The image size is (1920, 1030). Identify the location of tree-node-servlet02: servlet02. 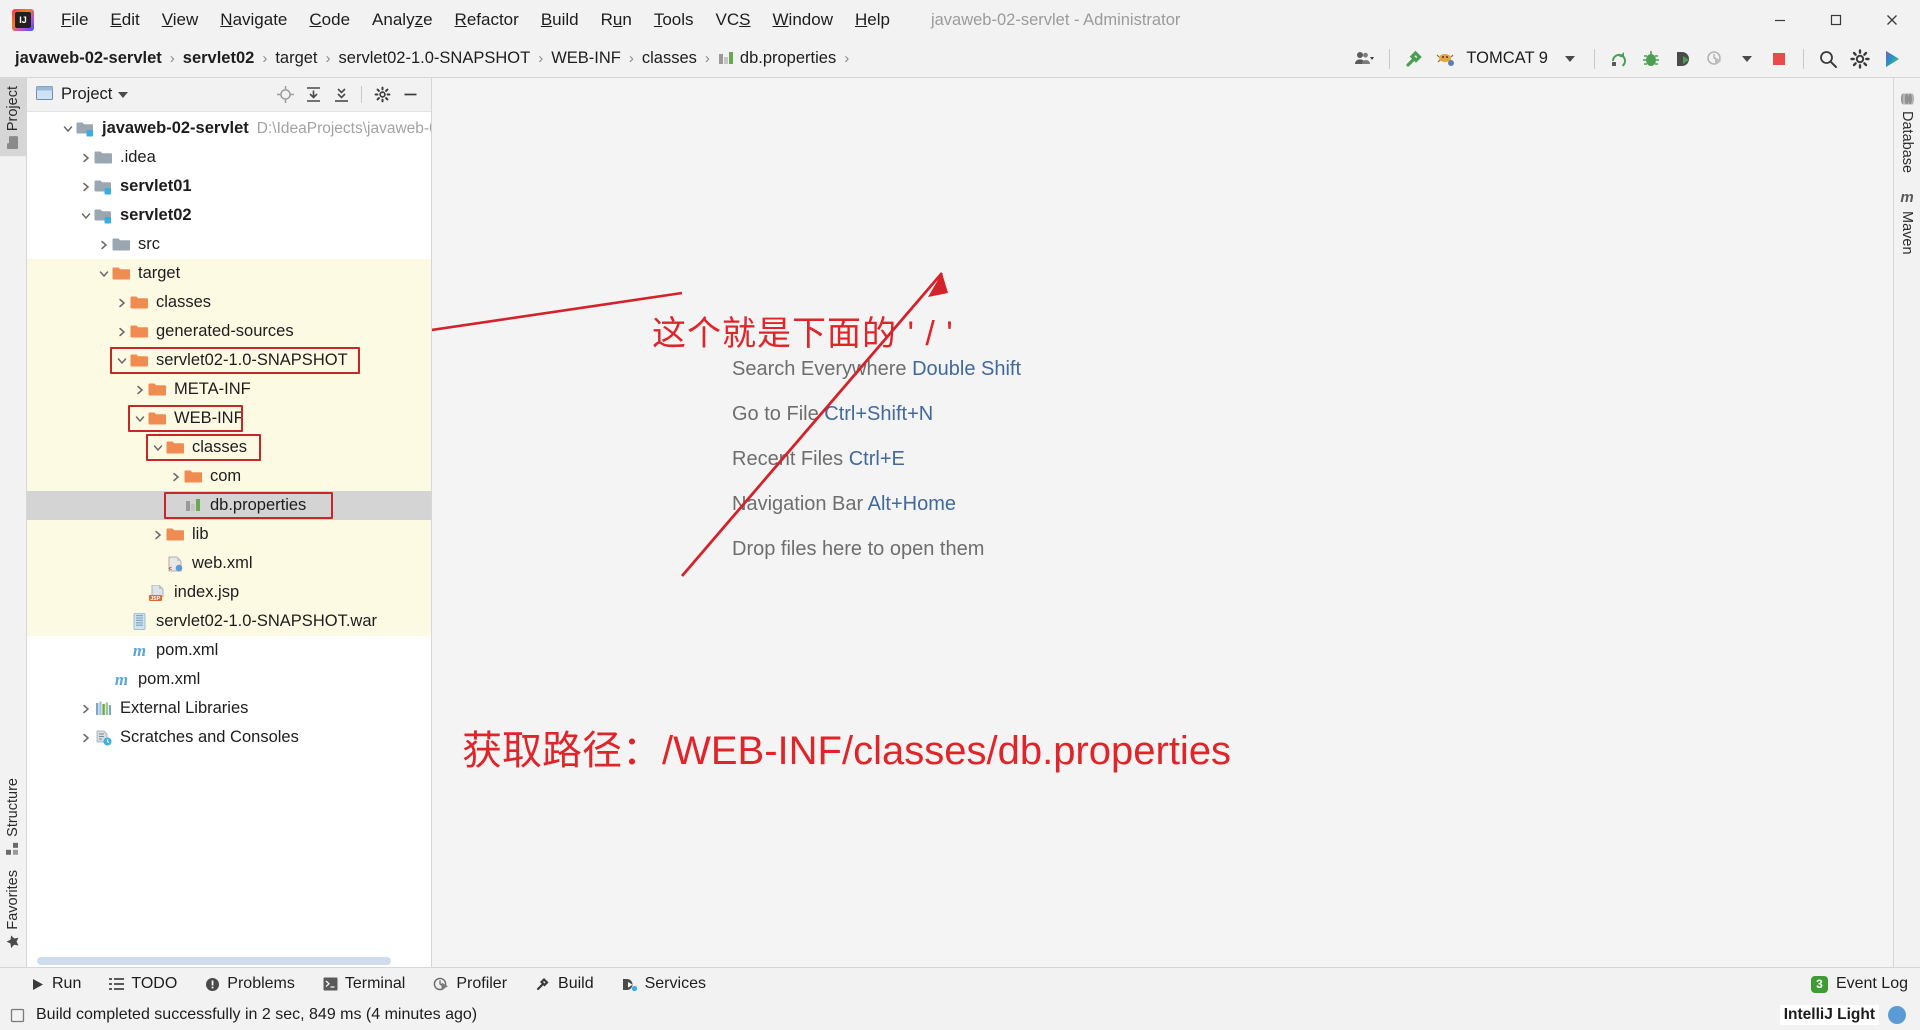
(229, 215).